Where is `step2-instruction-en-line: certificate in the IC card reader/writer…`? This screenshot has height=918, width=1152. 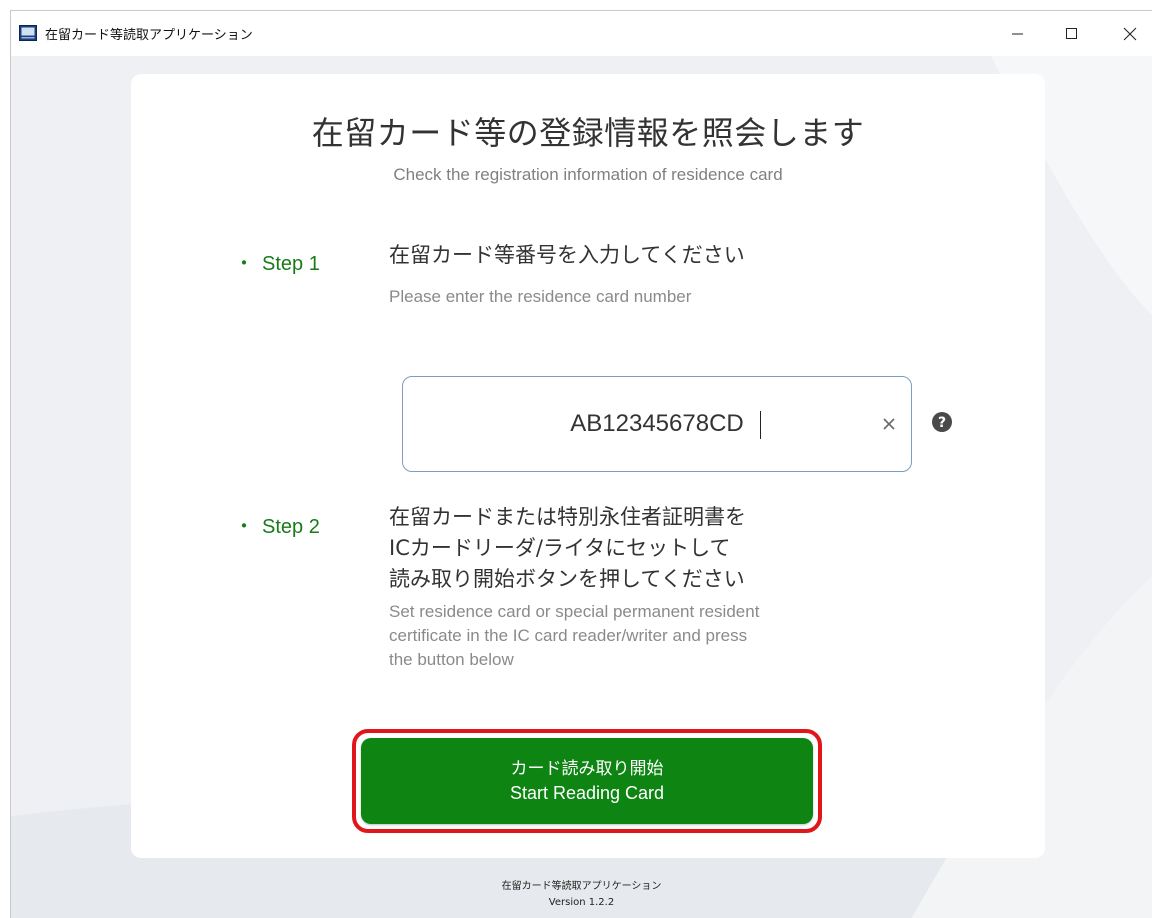
step2-instruction-en-line: certificate in the IC card reader/writer… is located at coordinates (568, 635).